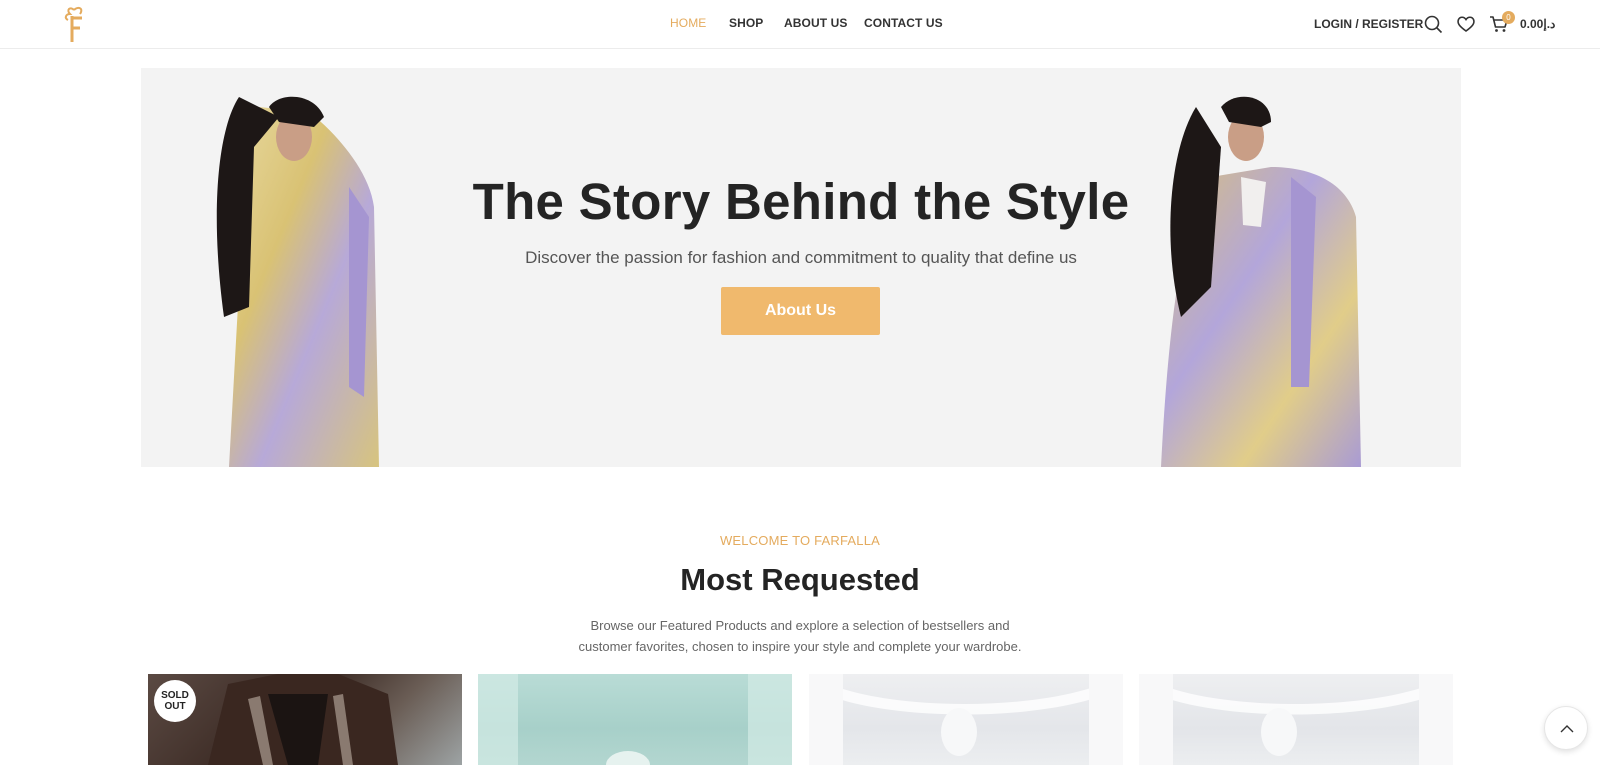 The height and width of the screenshot is (765, 1600). I want to click on nav-contact-us: CONTACT US, so click(903, 23).